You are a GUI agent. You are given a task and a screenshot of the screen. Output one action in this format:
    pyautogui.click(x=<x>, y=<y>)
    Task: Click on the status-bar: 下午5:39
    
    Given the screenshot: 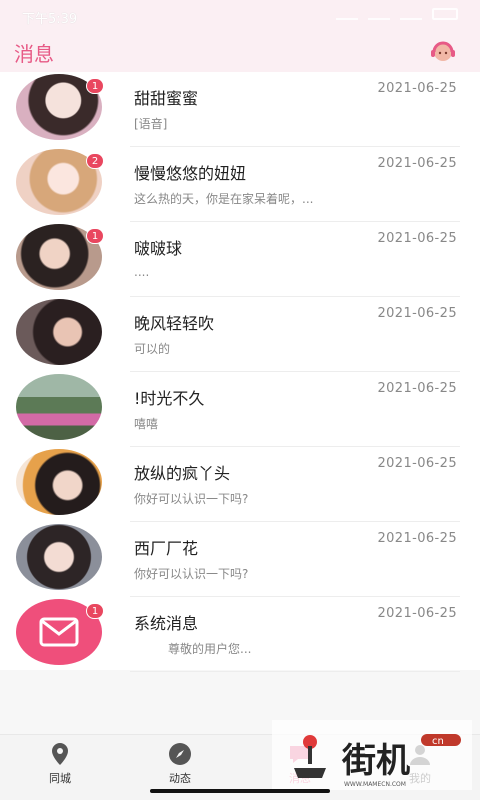 What is the action you would take?
    pyautogui.click(x=240, y=15)
    